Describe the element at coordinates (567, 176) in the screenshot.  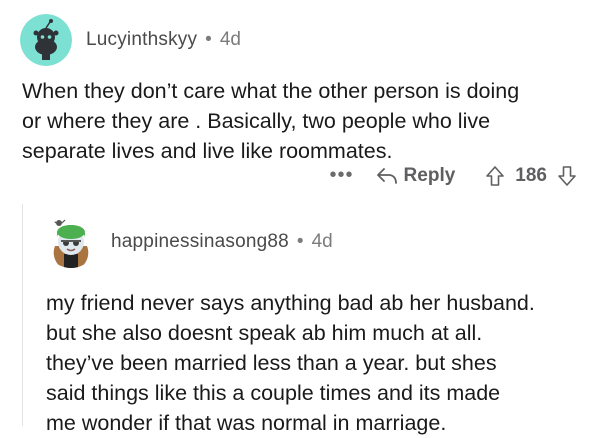
I see `downvote-icon` at that location.